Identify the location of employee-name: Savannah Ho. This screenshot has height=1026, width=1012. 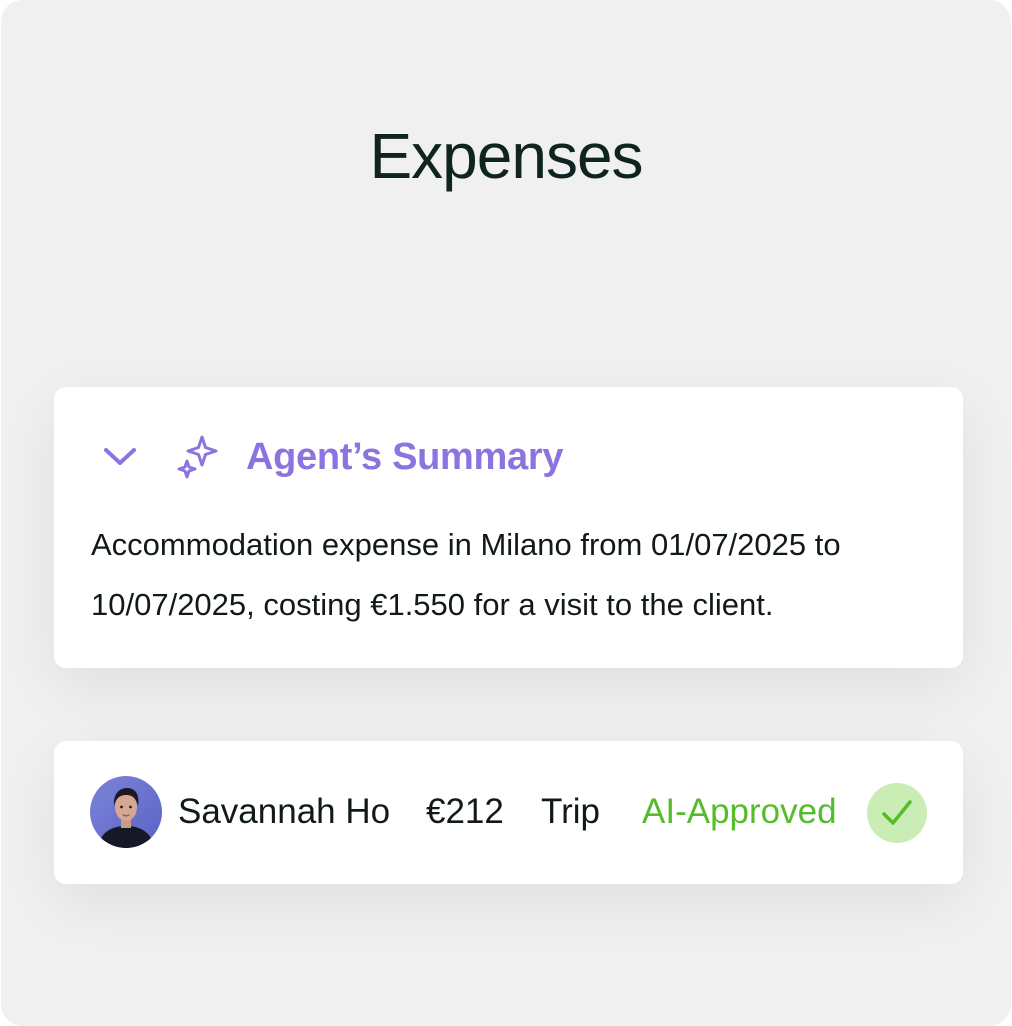
(284, 811).